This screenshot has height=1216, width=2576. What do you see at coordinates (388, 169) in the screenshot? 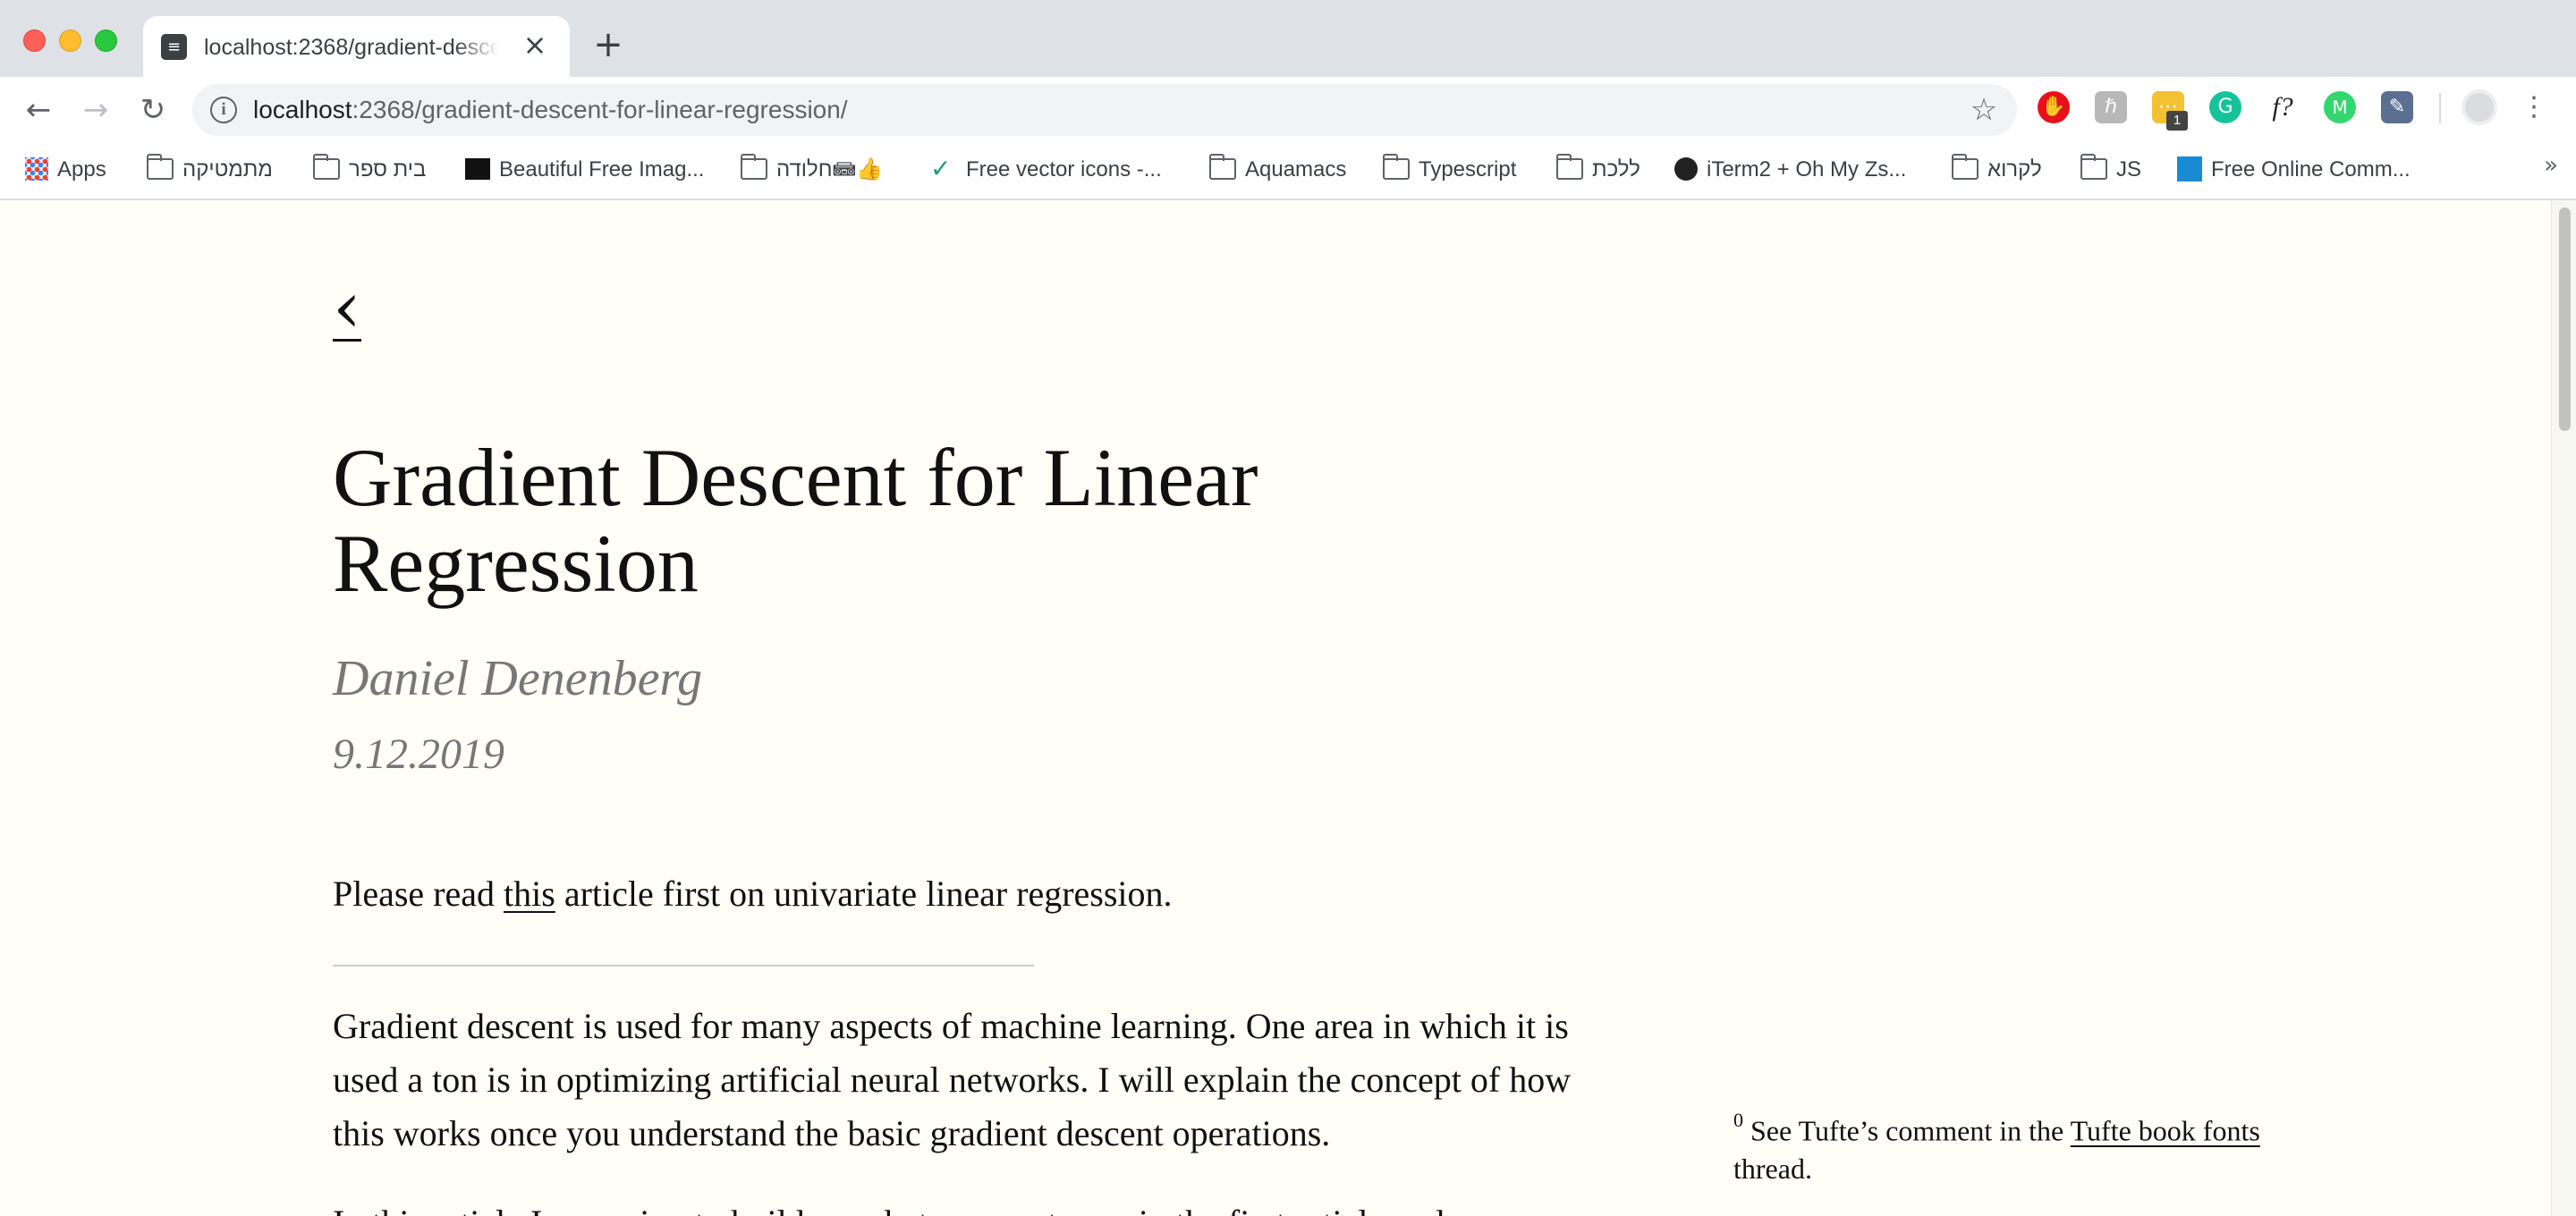
I see `bookmark-label: בית ספר` at bounding box center [388, 169].